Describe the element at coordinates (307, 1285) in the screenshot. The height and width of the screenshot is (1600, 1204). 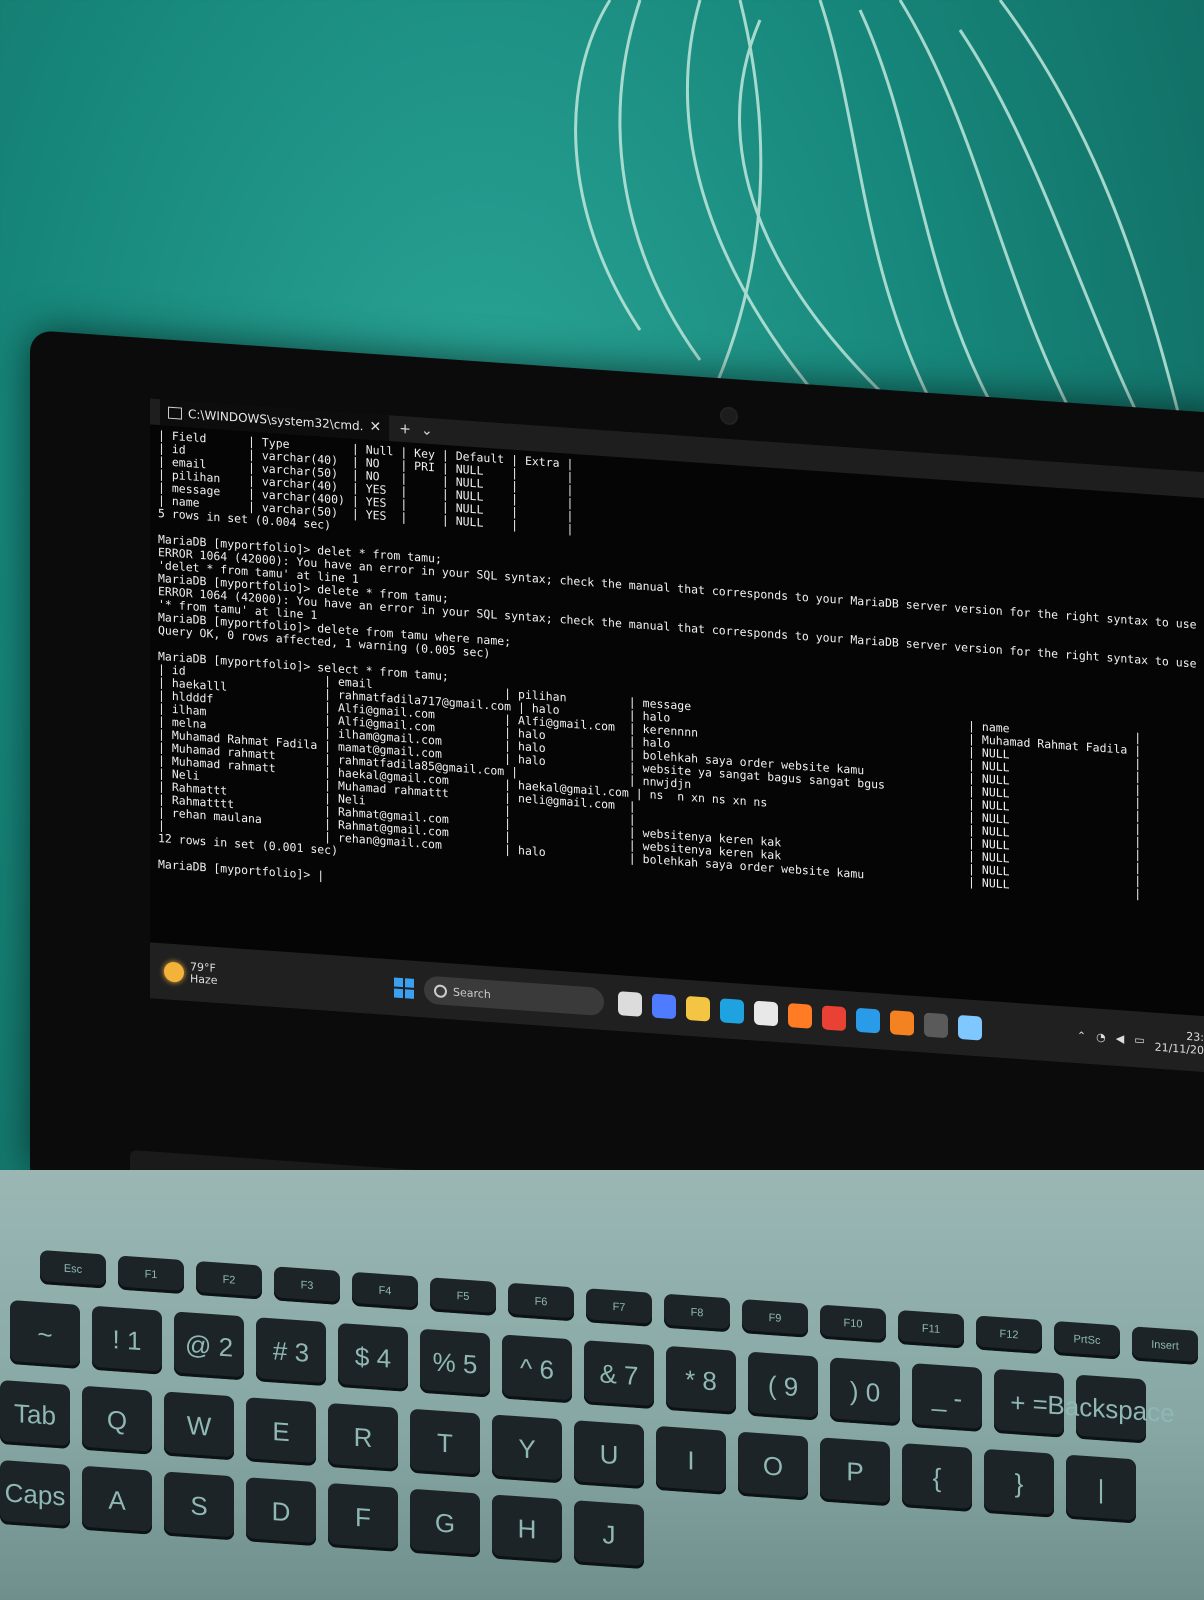
I see `key: F3` at that location.